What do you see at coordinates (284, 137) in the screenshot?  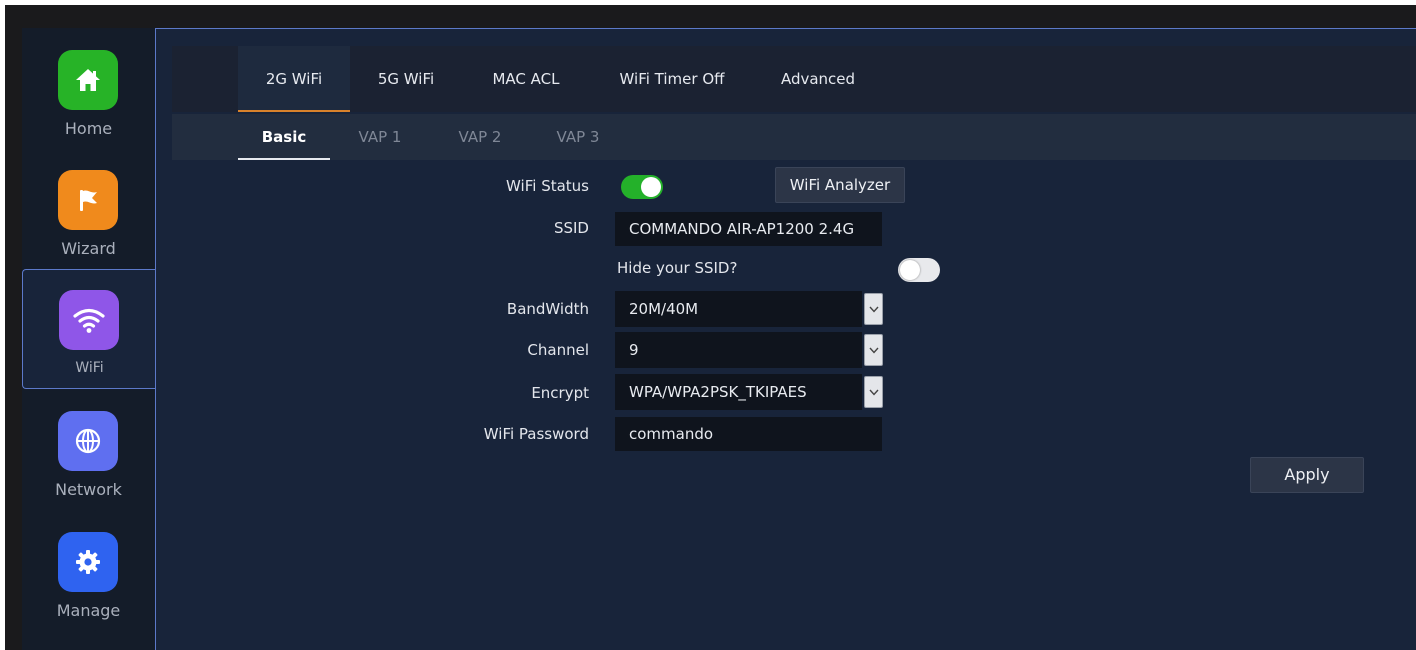 I see `subtab-basic: Basic` at bounding box center [284, 137].